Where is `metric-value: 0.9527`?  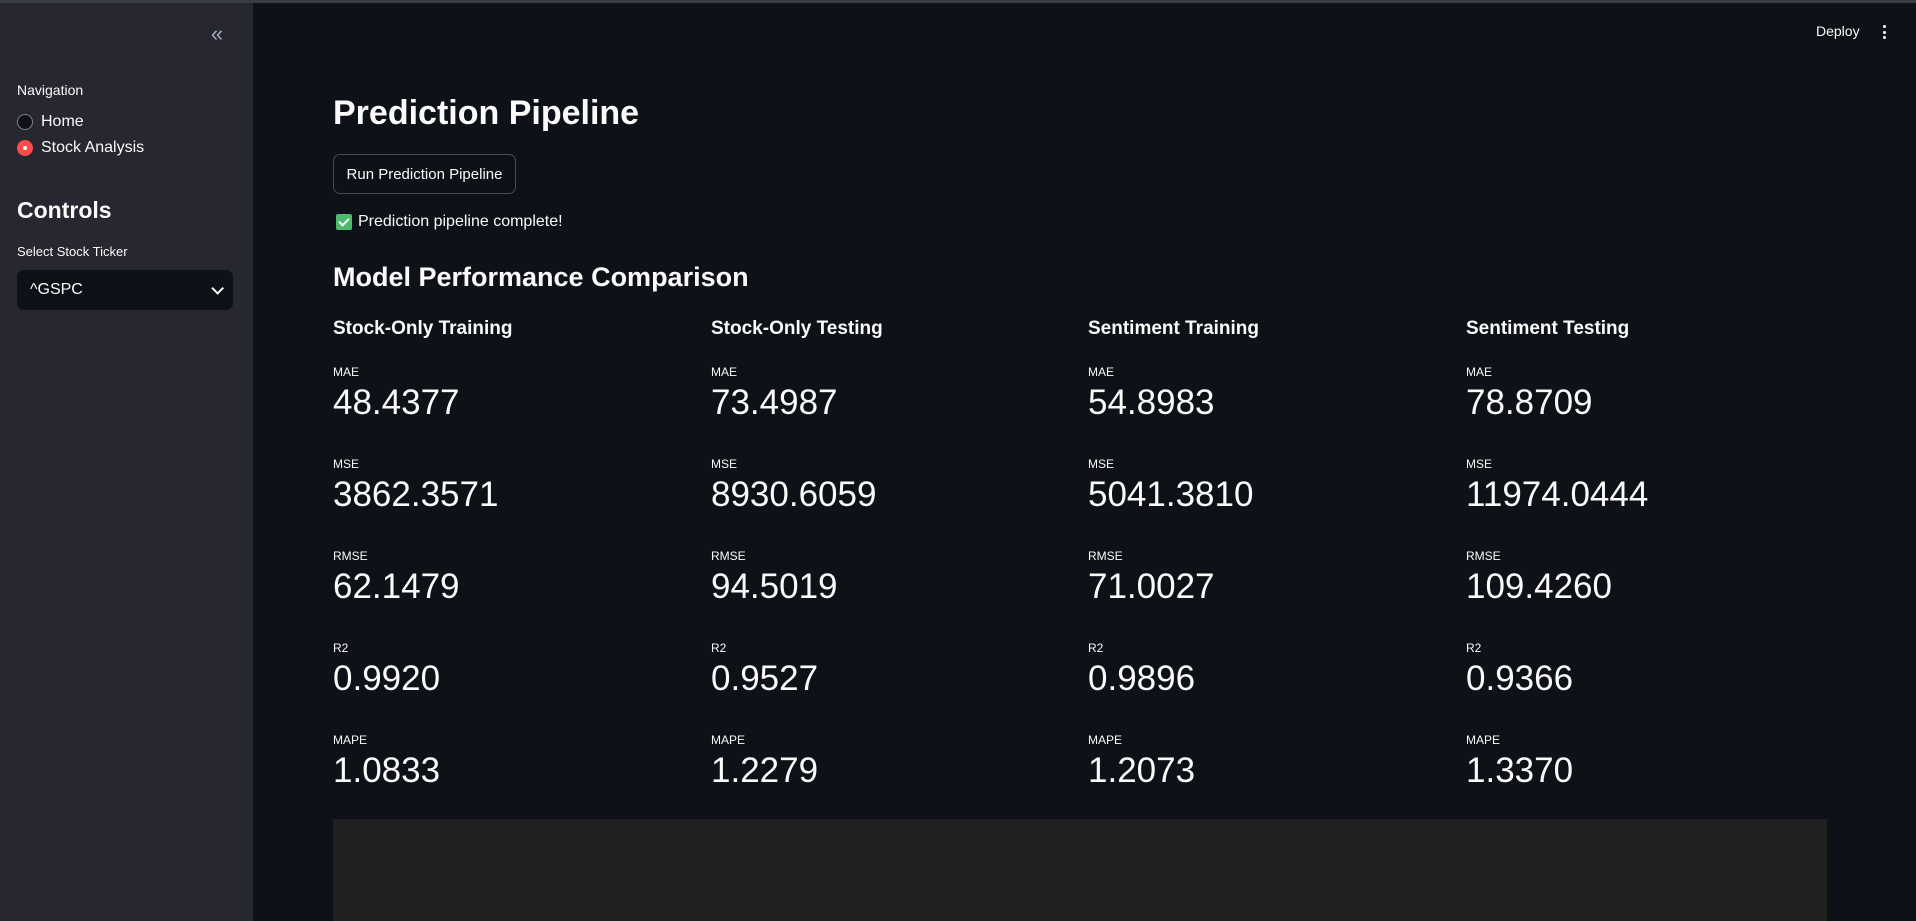 metric-value: 0.9527 is located at coordinates (765, 678).